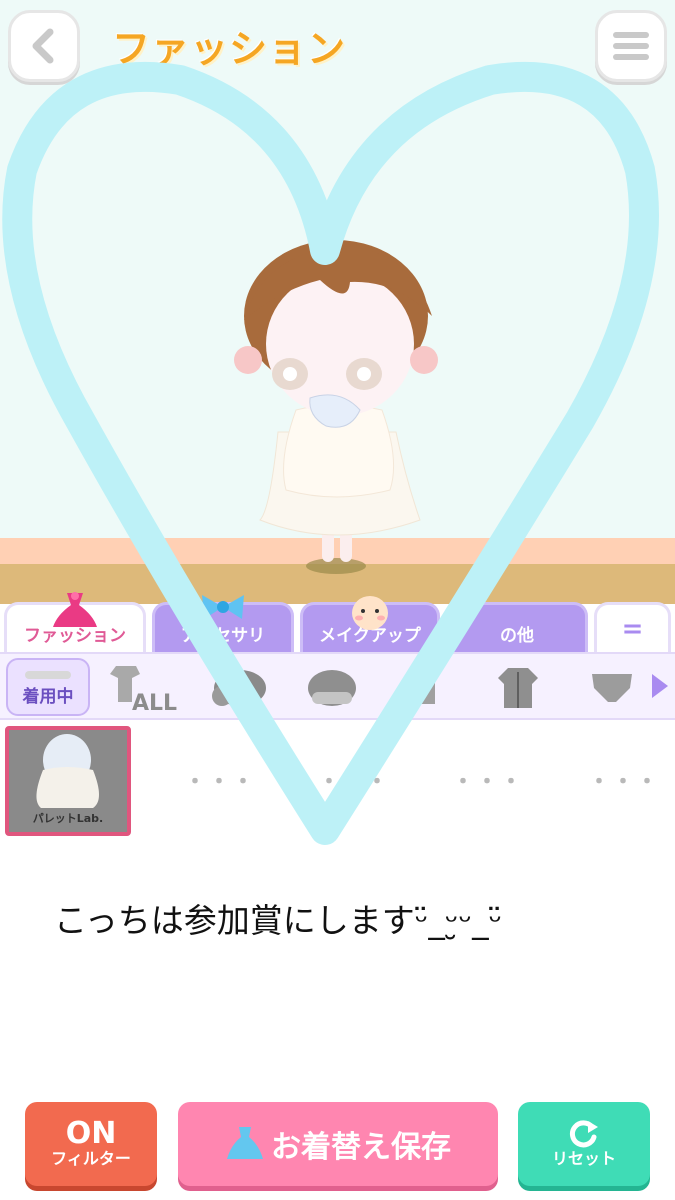  I want to click on tab-label: の他, so click(517, 636).